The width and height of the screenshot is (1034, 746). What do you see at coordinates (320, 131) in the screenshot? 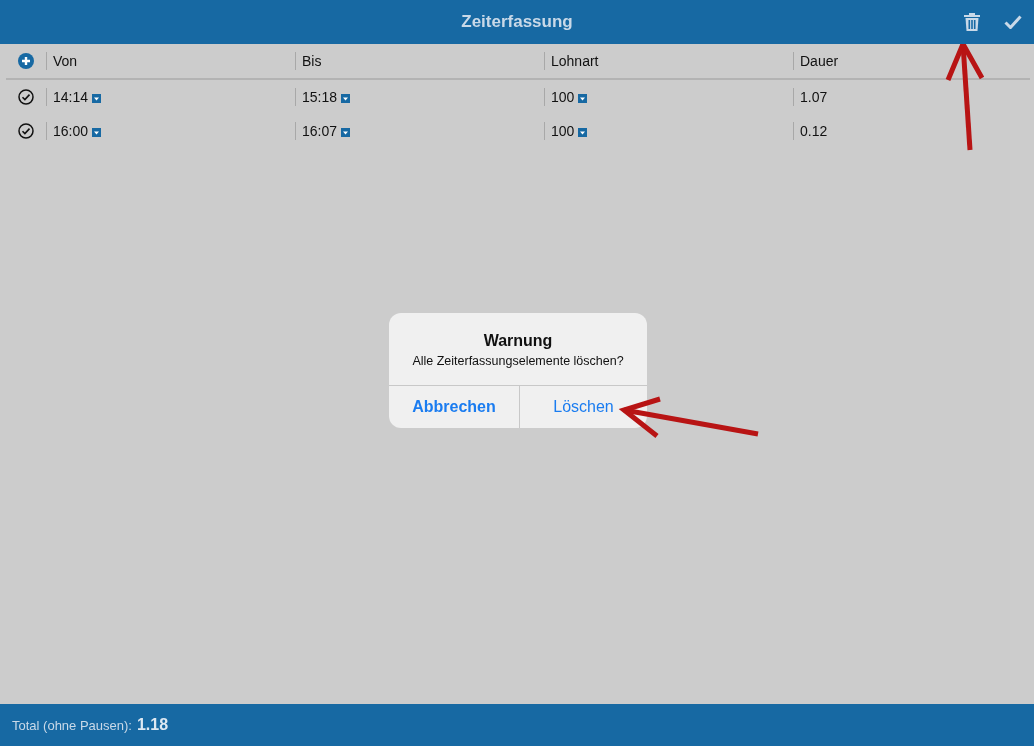
I see `table-cell: 16:07` at bounding box center [320, 131].